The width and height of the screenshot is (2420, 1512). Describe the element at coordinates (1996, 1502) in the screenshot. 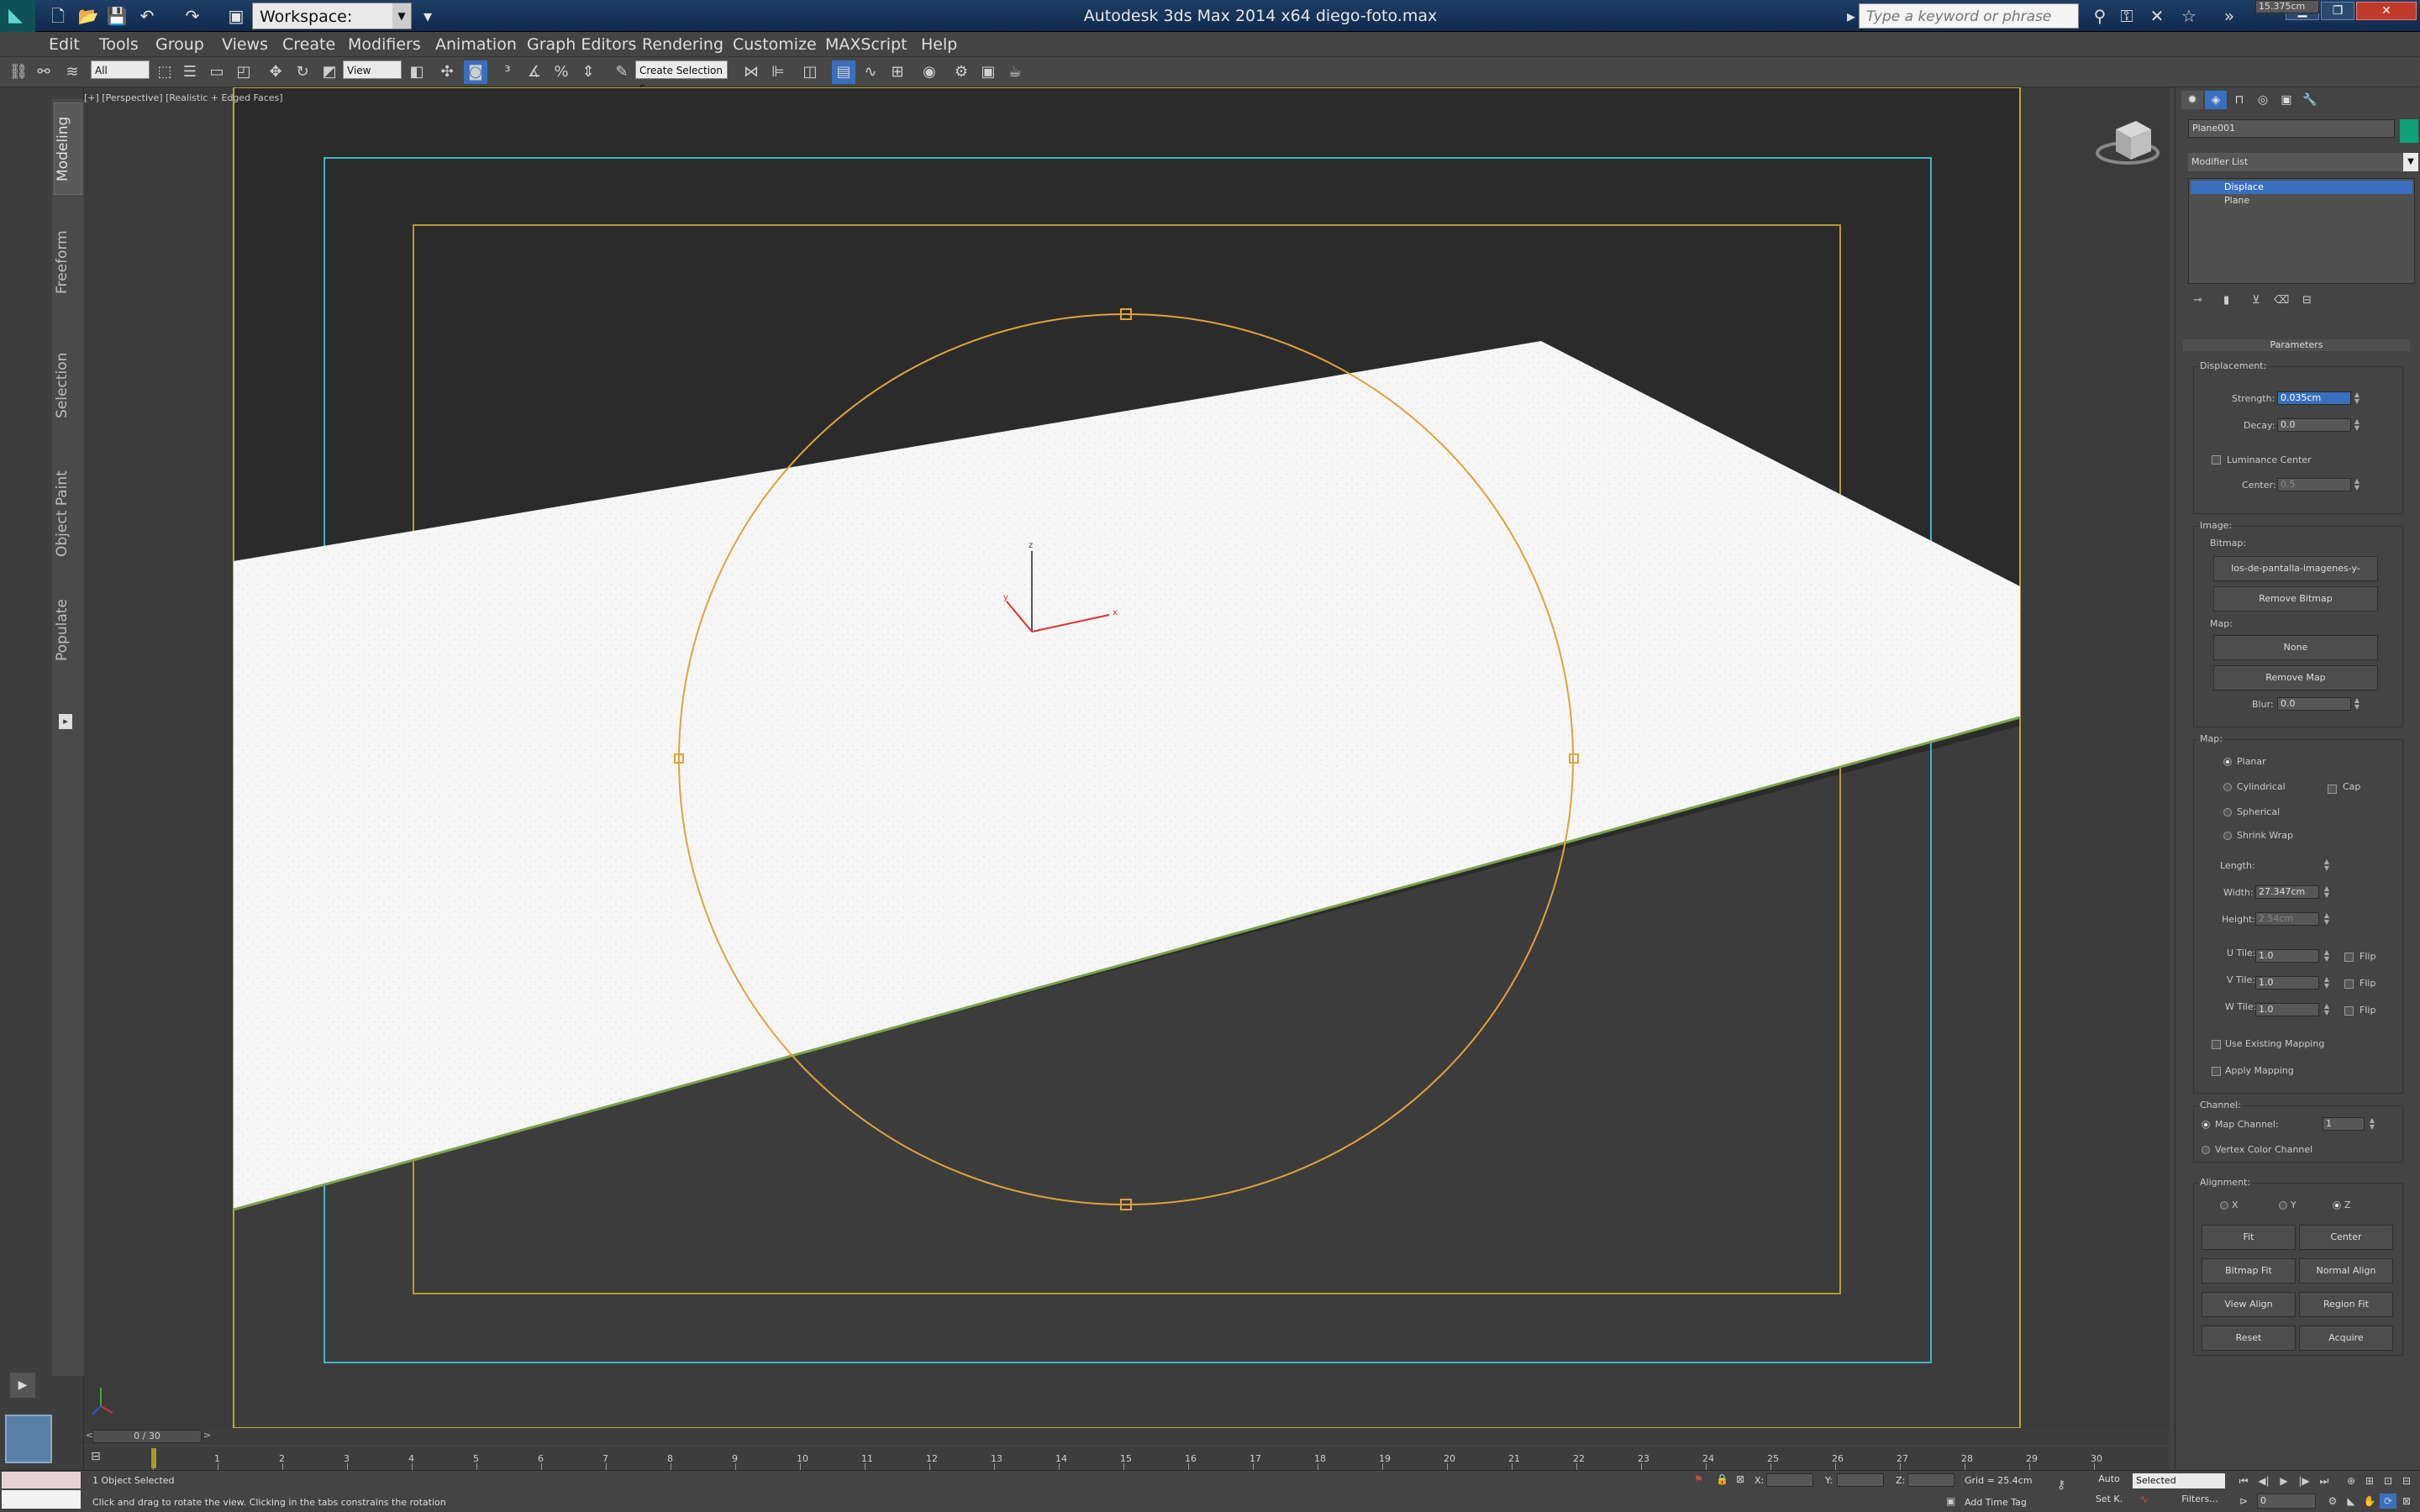

I see `add-time-tag-button: Add Time Tag` at that location.